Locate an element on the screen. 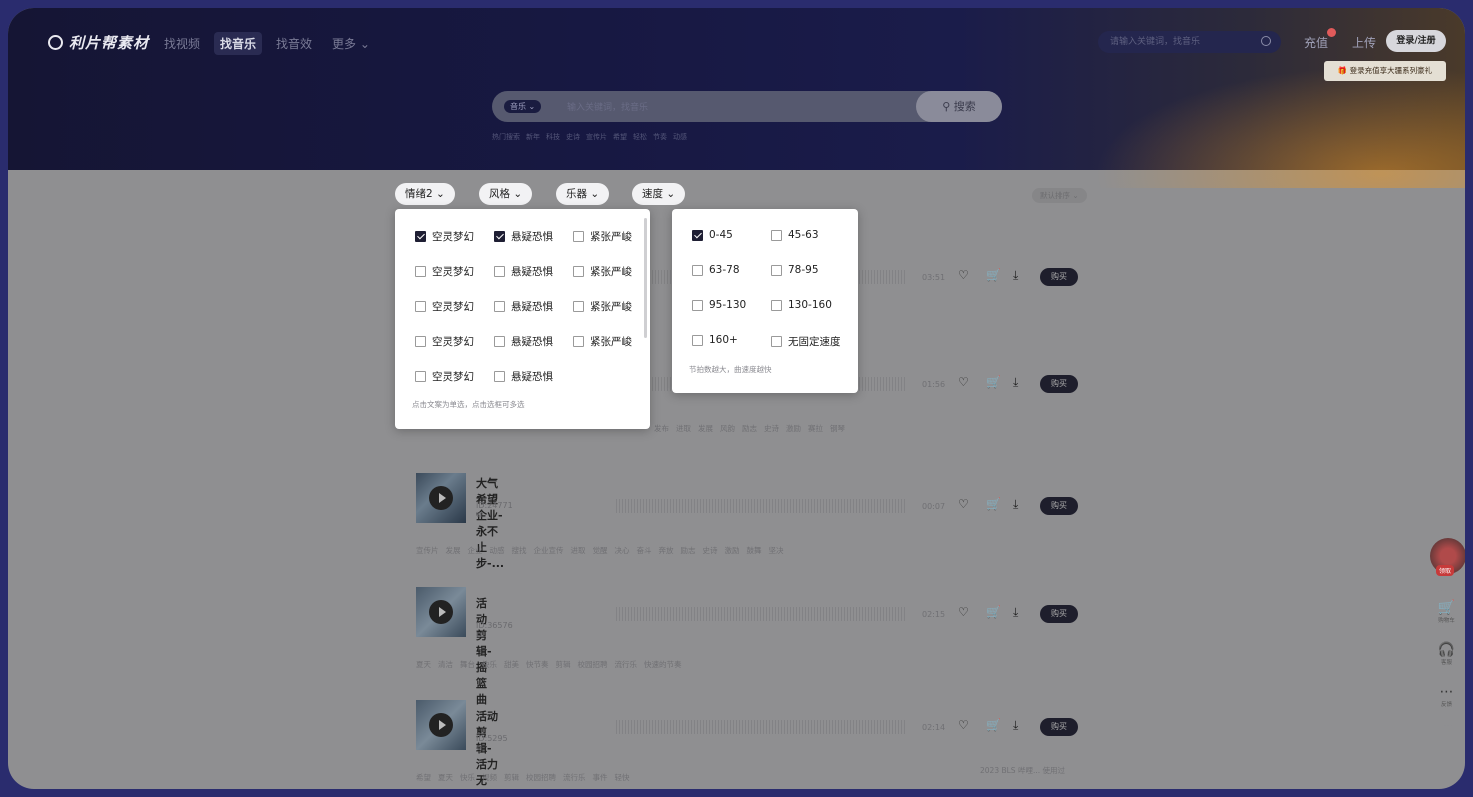  search-button: ⚲ 搜索 is located at coordinates (959, 106).